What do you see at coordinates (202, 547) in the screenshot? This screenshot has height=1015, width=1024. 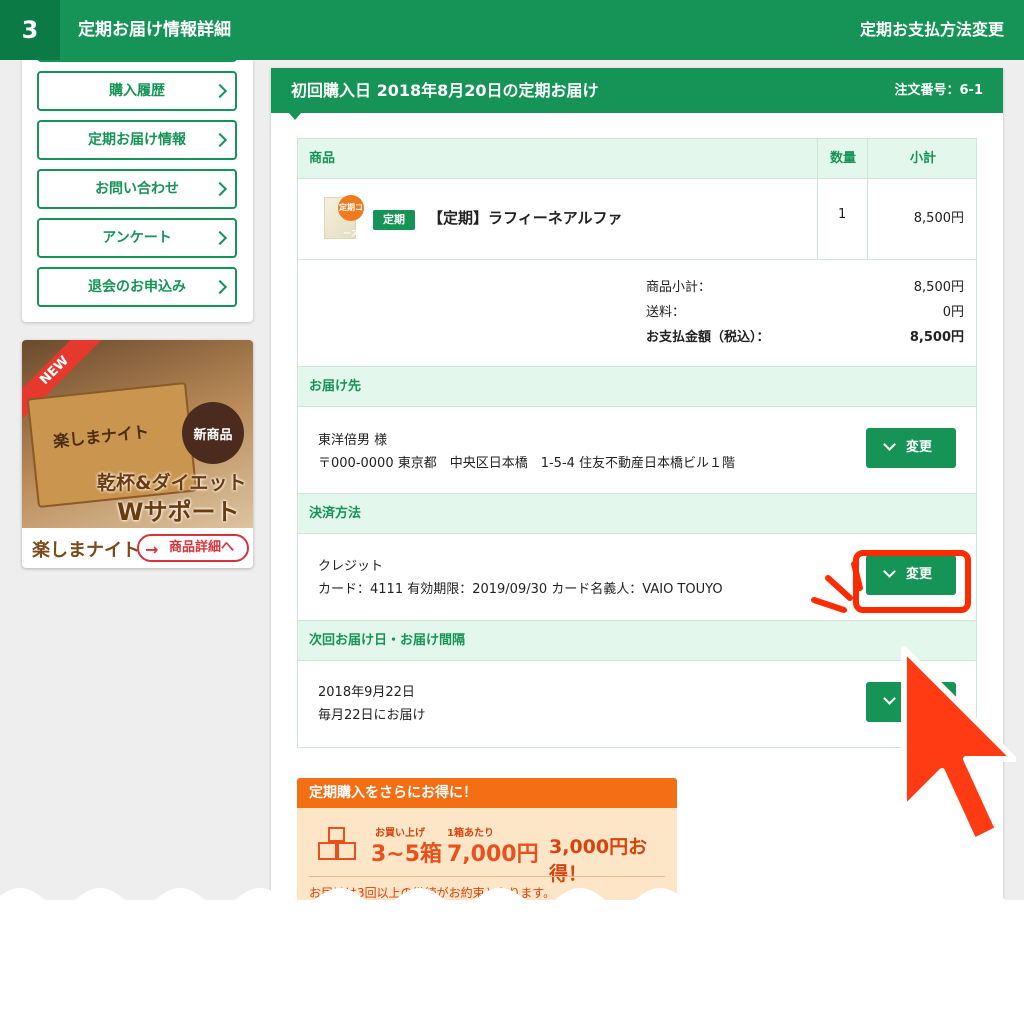 I see `product-detail-label: 商品詳細へ` at bounding box center [202, 547].